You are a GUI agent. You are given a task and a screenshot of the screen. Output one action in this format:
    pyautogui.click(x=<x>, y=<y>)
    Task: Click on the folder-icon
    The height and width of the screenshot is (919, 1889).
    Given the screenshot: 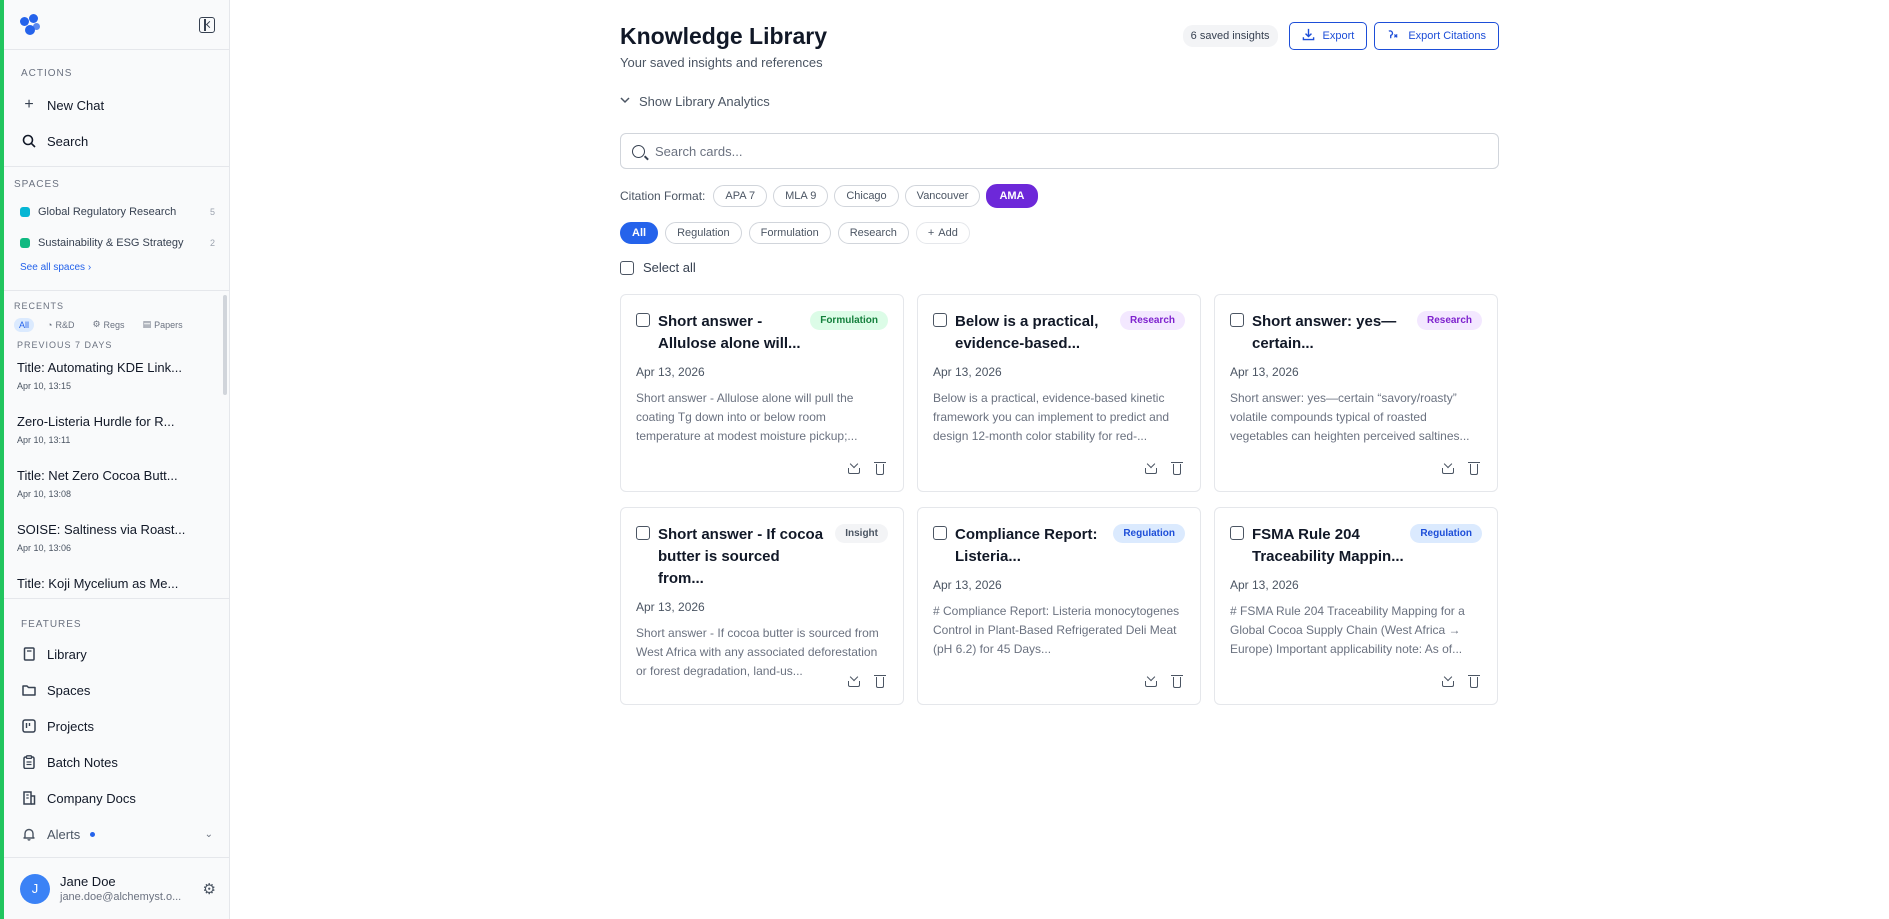 What is the action you would take?
    pyautogui.click(x=29, y=690)
    